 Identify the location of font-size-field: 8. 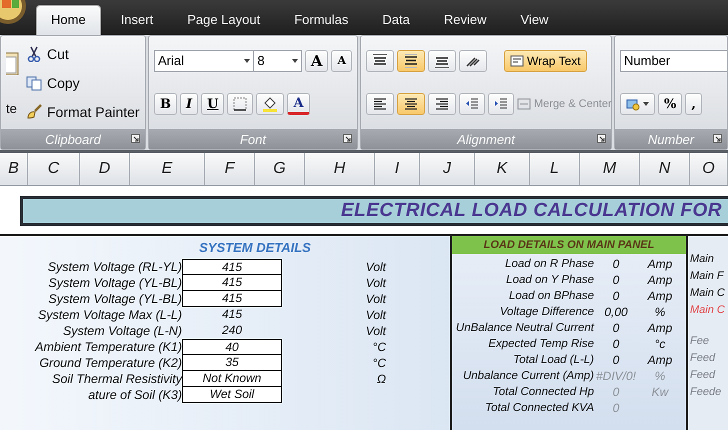
(277, 61).